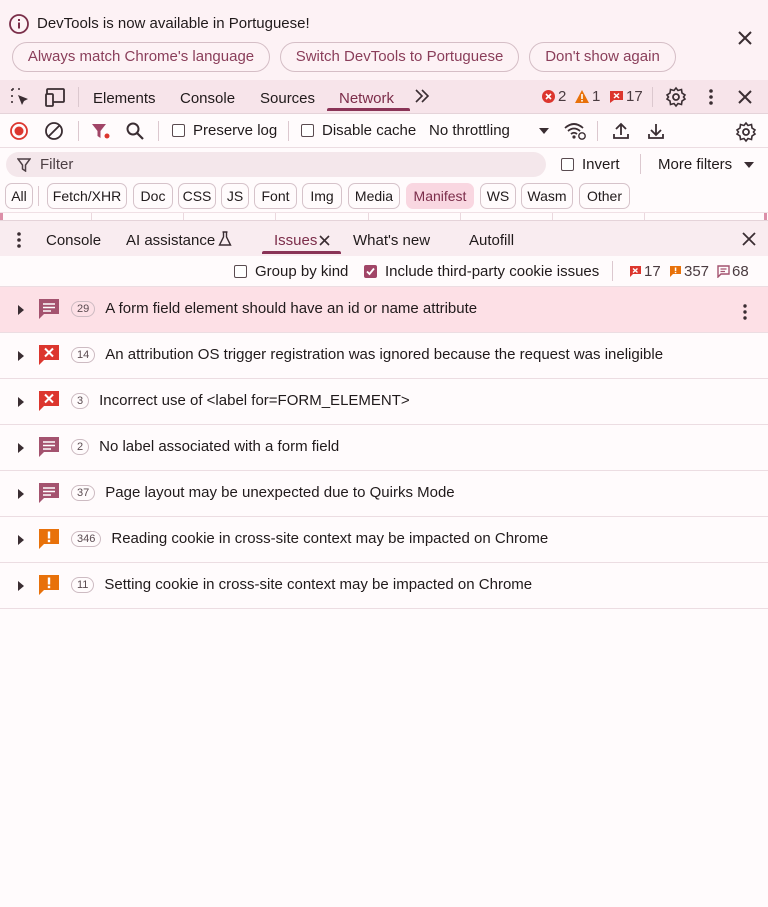 The height and width of the screenshot is (907, 768). I want to click on error-count: 2, so click(553, 96).